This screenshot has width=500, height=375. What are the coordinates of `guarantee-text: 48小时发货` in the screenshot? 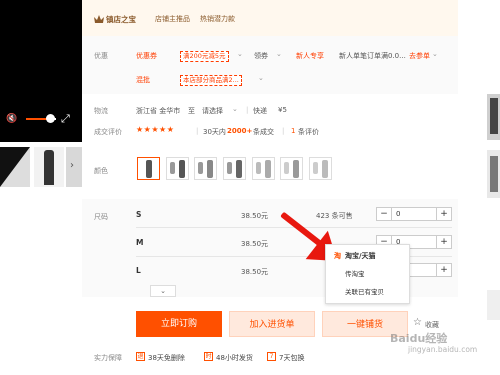 It's located at (234, 358).